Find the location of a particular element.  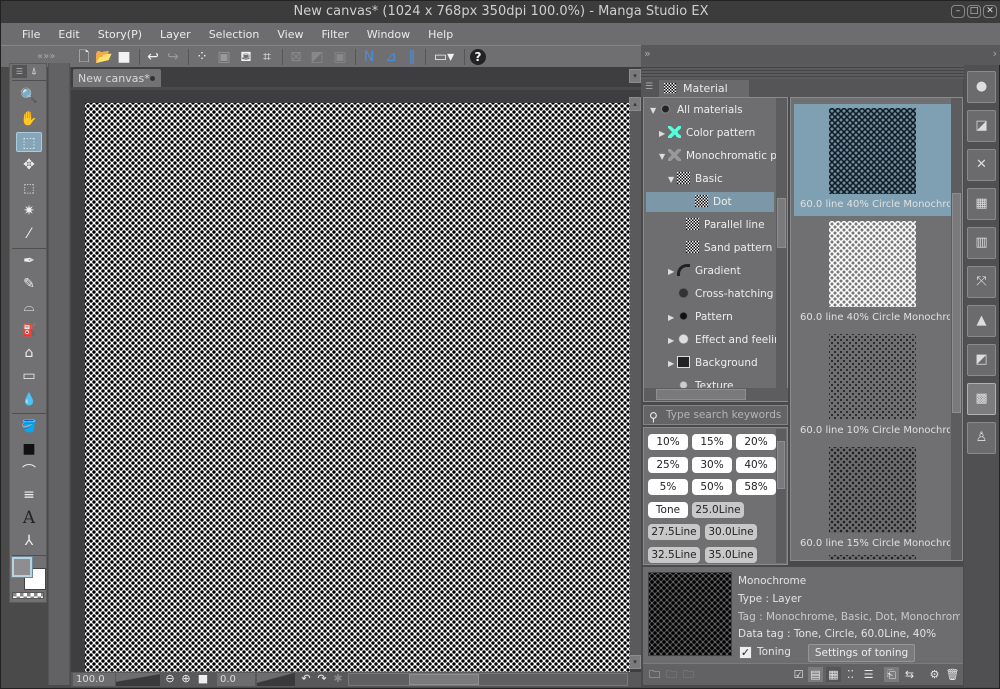

pin-icon: ⍋ is located at coordinates (37, 71).